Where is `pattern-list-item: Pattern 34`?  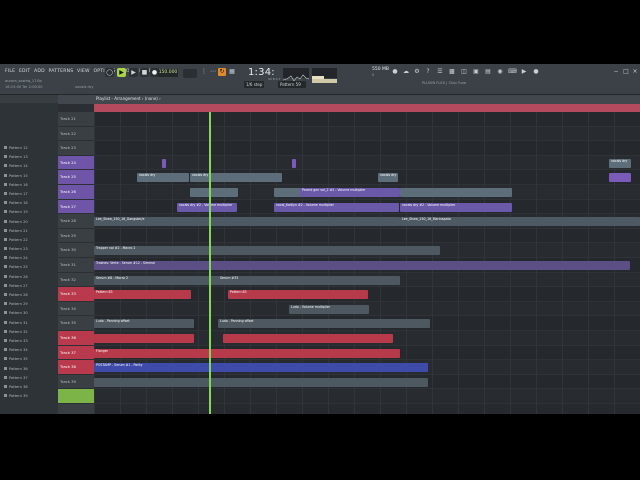 pattern-list-item: Pattern 34 is located at coordinates (29, 350).